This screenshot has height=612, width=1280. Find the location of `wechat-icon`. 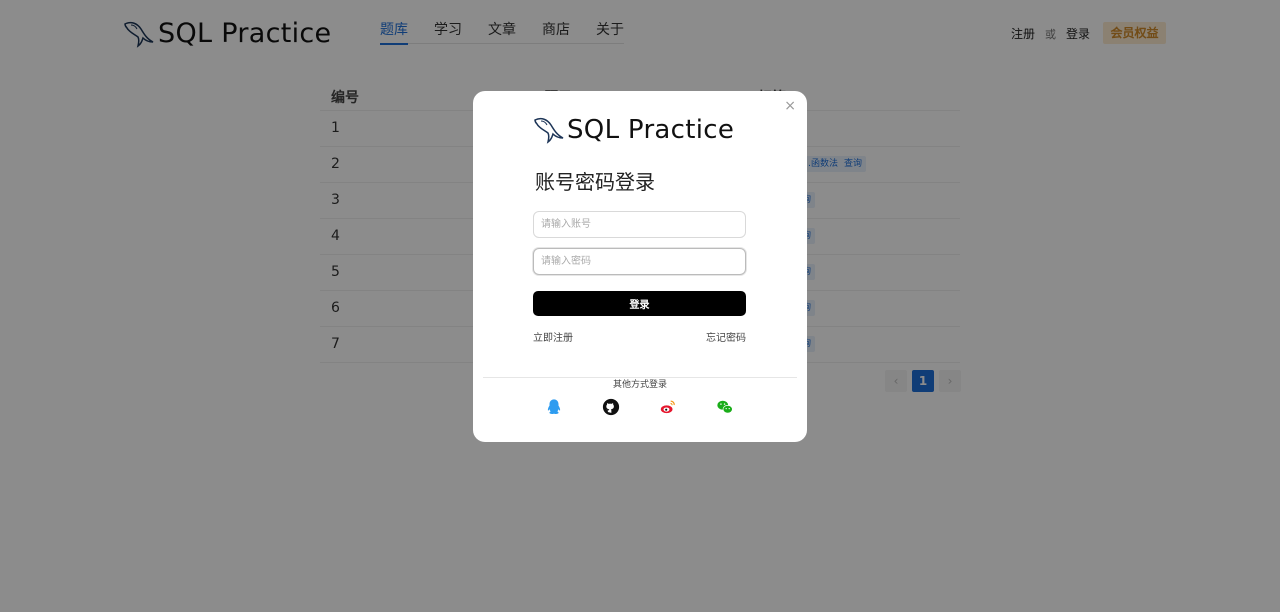

wechat-icon is located at coordinates (725, 407).